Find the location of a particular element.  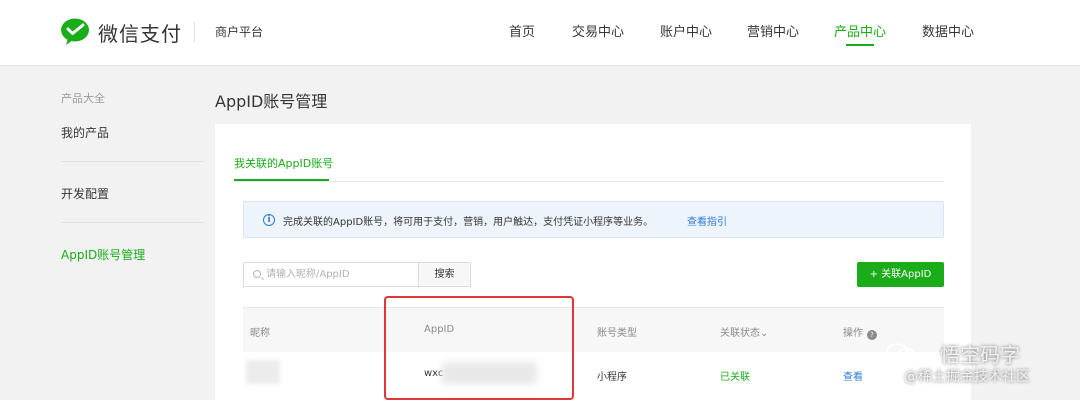

sidebar-item-dev-config: 开发配置 is located at coordinates (85, 193).